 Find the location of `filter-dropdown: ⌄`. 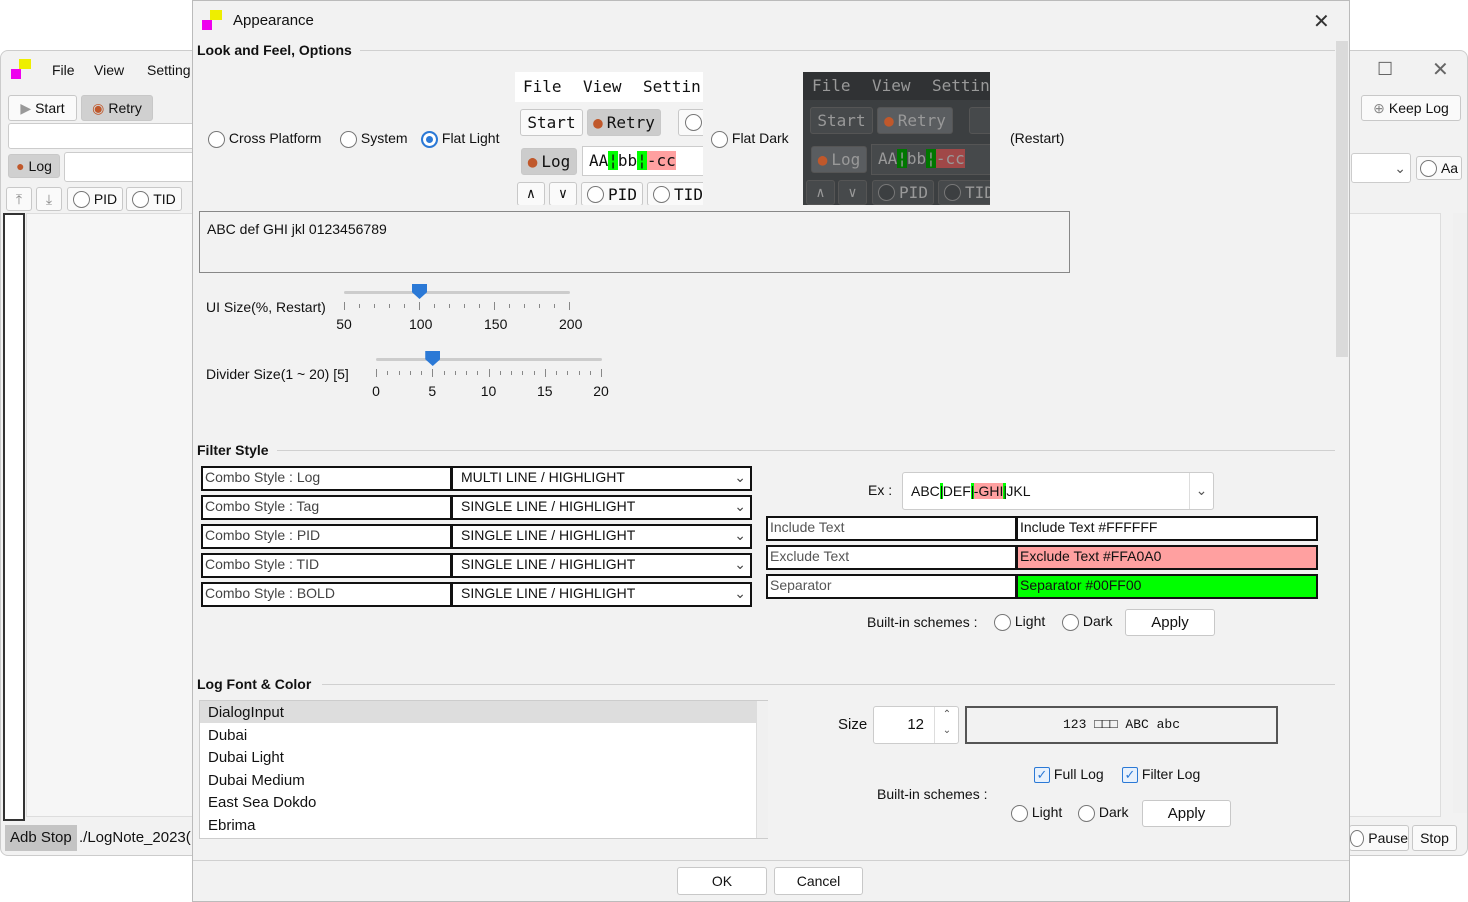

filter-dropdown: ⌄ is located at coordinates (1381, 168).